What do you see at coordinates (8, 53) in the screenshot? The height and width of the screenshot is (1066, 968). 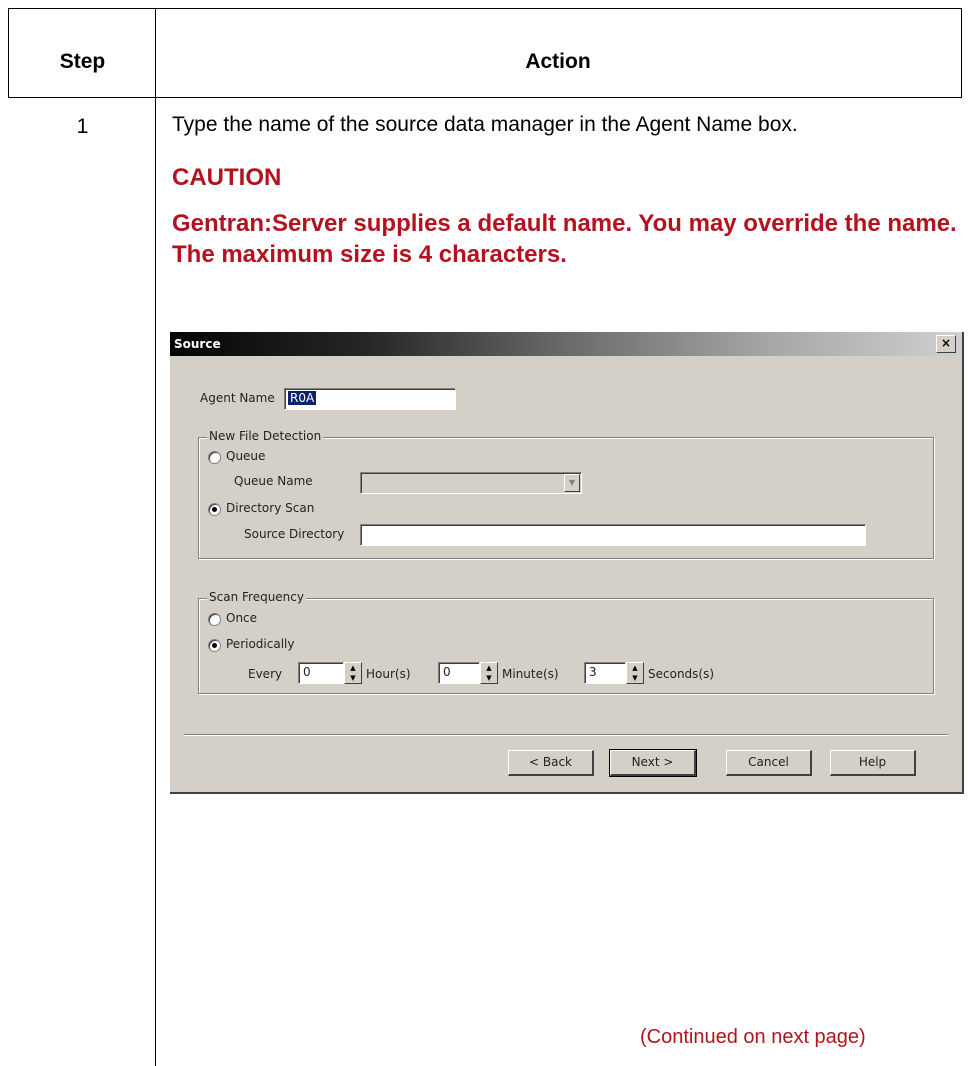 I see `table-left-border` at bounding box center [8, 53].